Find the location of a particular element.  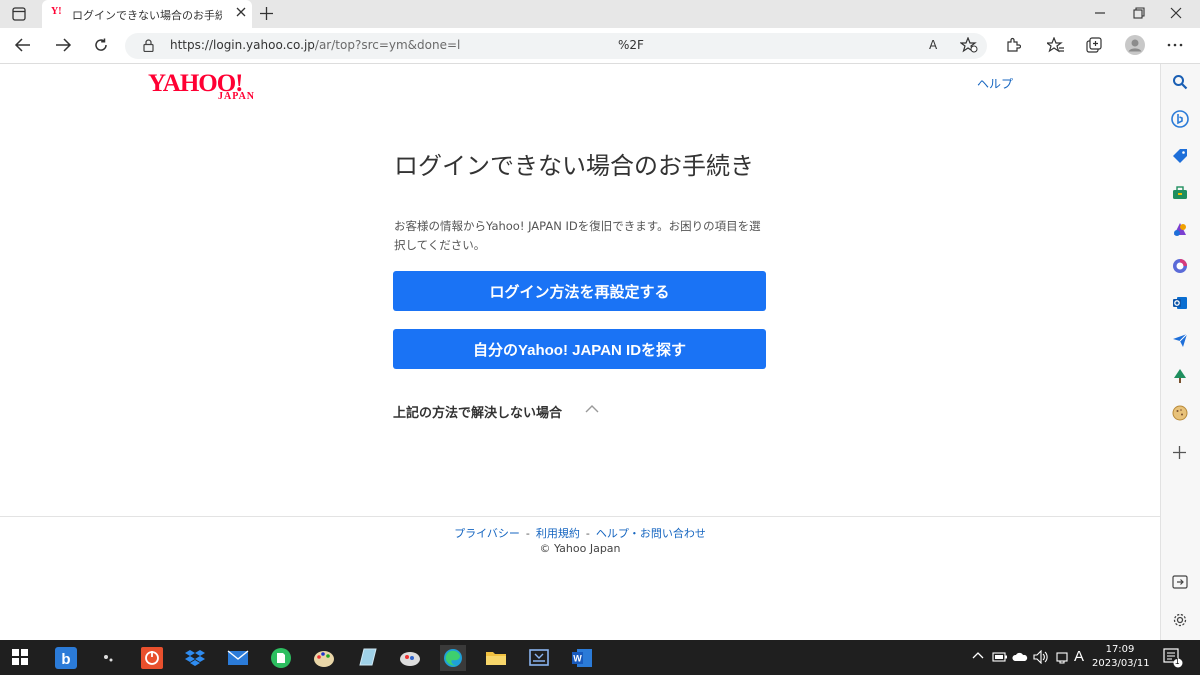

notification-icon is located at coordinates (1173, 658).